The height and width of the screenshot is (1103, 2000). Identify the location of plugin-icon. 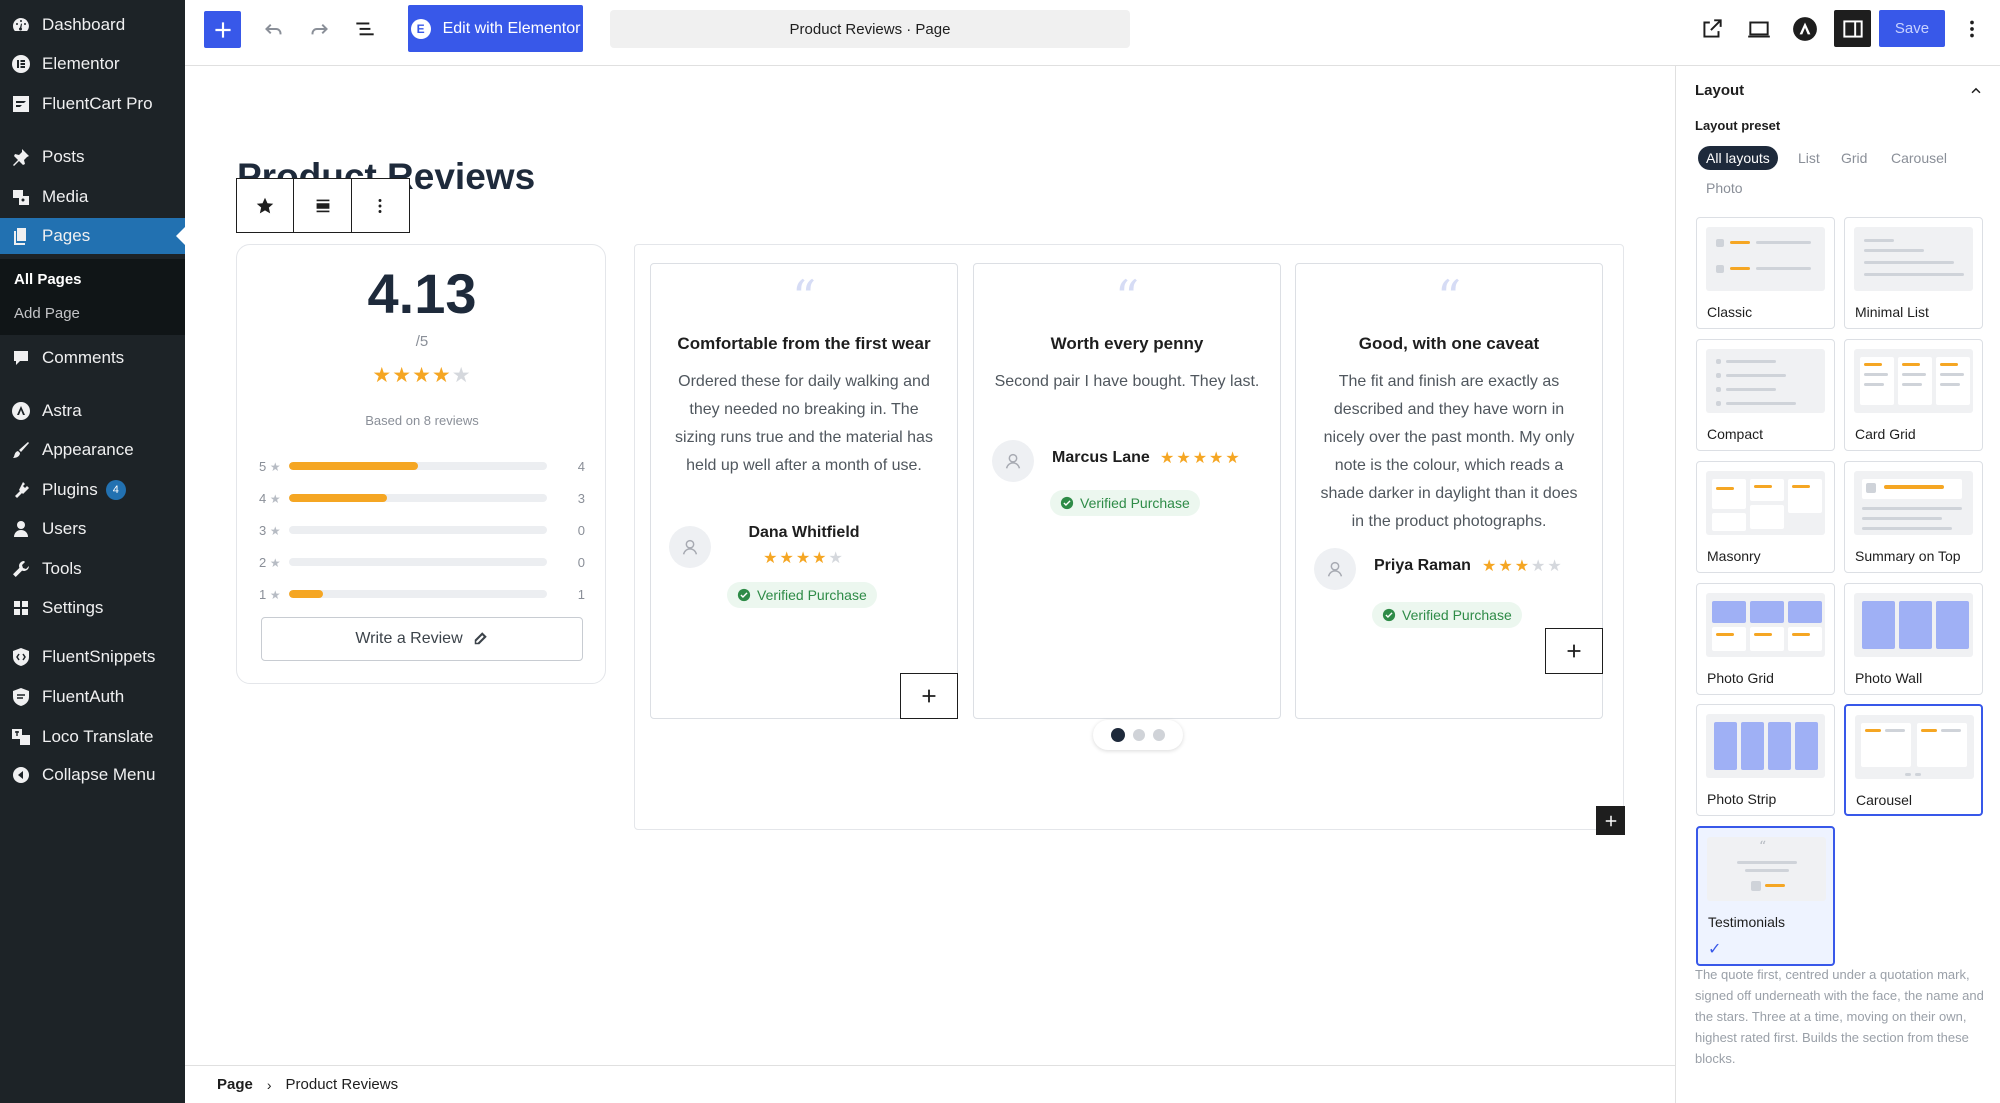
(21, 490).